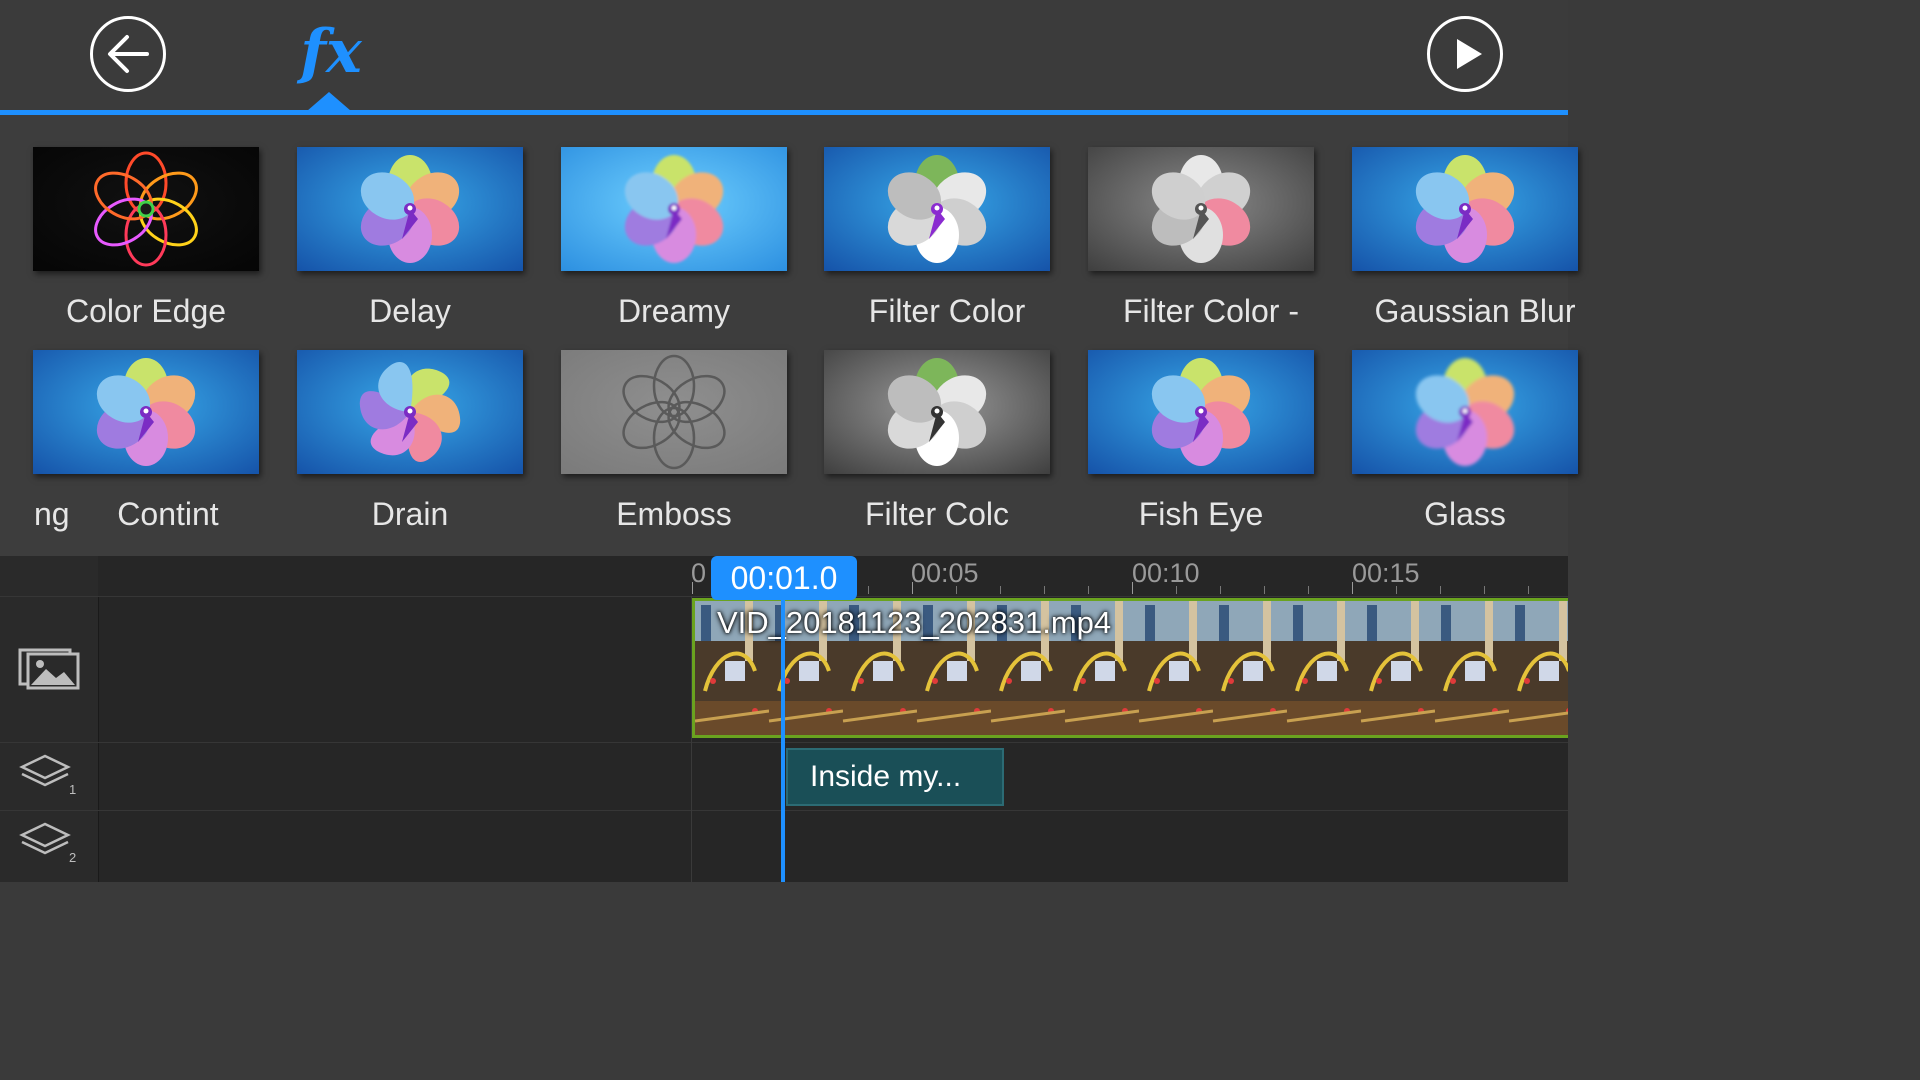 This screenshot has height=1080, width=1920. Describe the element at coordinates (947, 311) in the screenshot. I see `effect-label: Filter Color` at that location.